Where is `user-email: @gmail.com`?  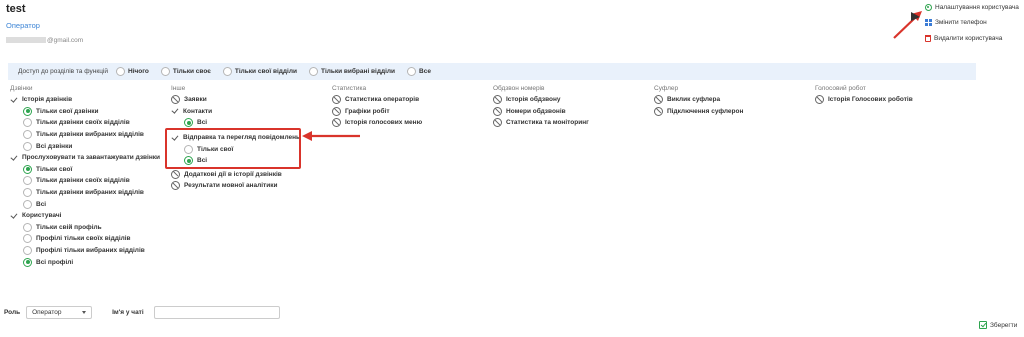 user-email: @gmail.com is located at coordinates (44, 40).